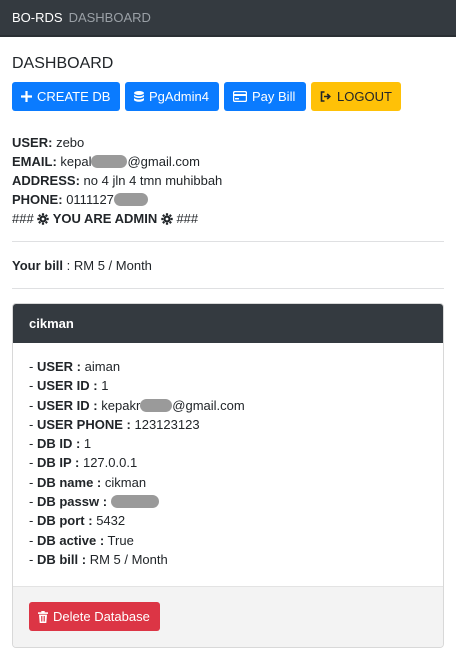  I want to click on nav-link-dashboard: DASHBOARD, so click(110, 17).